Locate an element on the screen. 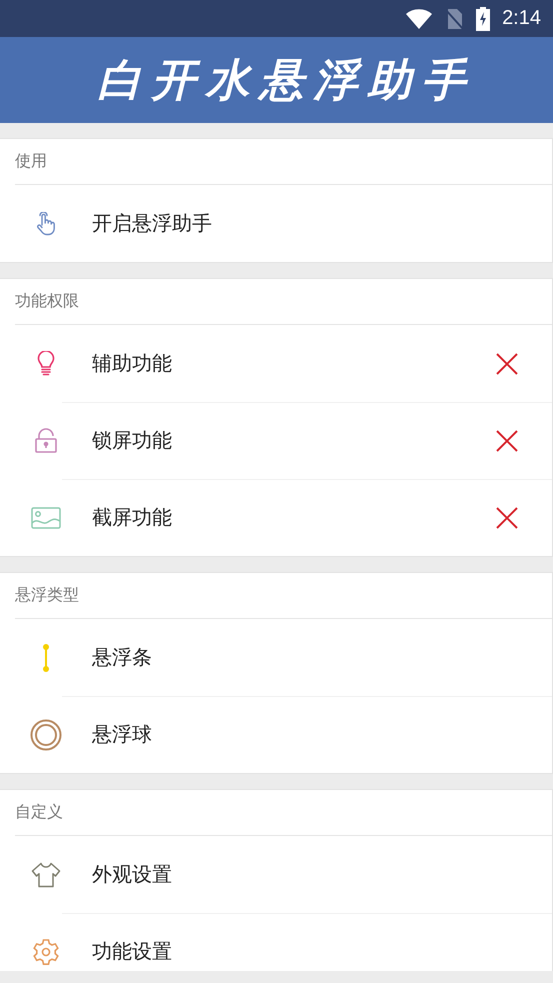 Image resolution: width=553 pixels, height=983 pixels. pointing-hand-icon is located at coordinates (46, 224).